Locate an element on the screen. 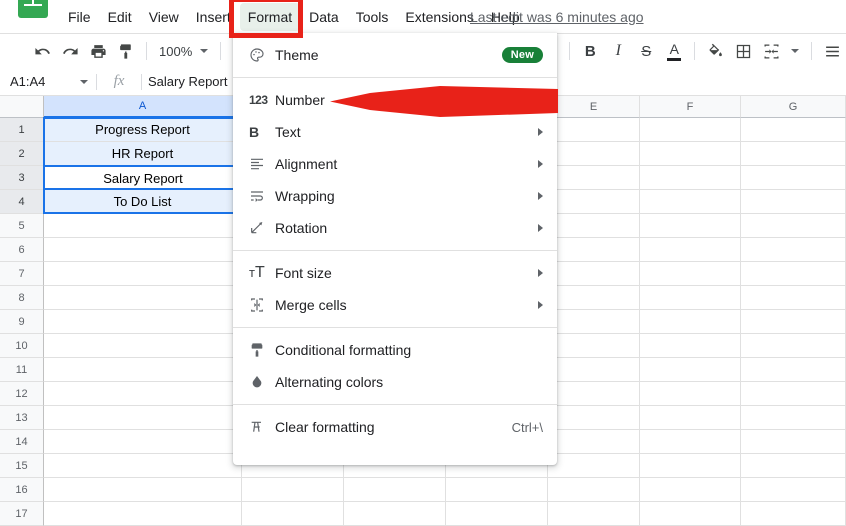 This screenshot has width=846, height=526. cell-A14 is located at coordinates (143, 442).